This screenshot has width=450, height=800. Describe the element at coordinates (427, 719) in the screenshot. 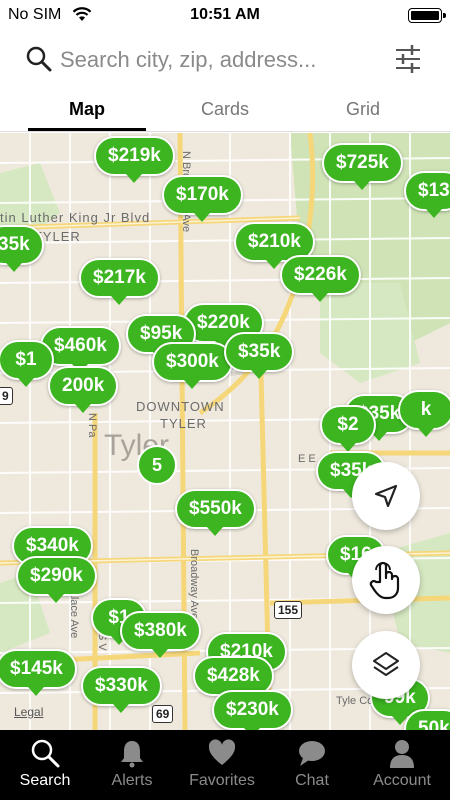

I see `price-pin: 50k` at that location.